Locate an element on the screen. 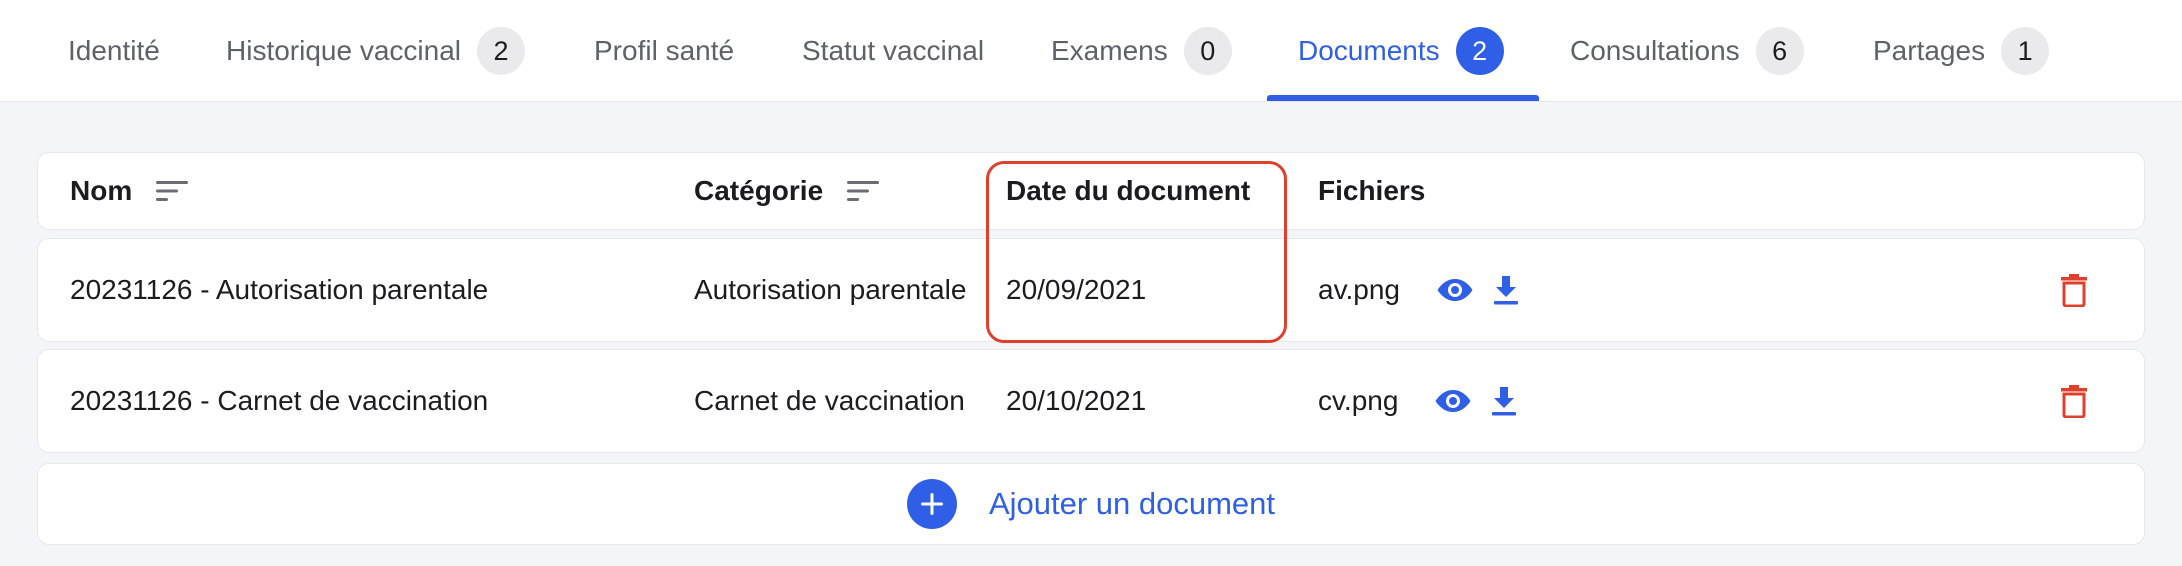 This screenshot has height=566, width=2182. tab-partages: Partages 1 is located at coordinates (1961, 51).